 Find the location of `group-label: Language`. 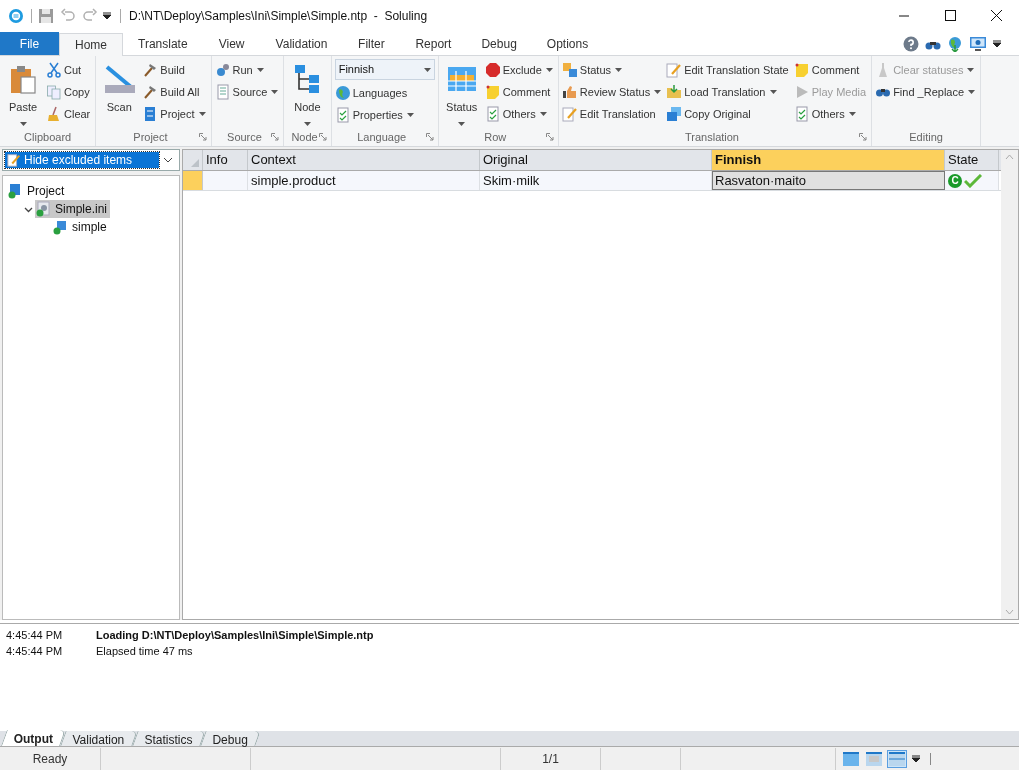

group-label: Language is located at coordinates (382, 137).